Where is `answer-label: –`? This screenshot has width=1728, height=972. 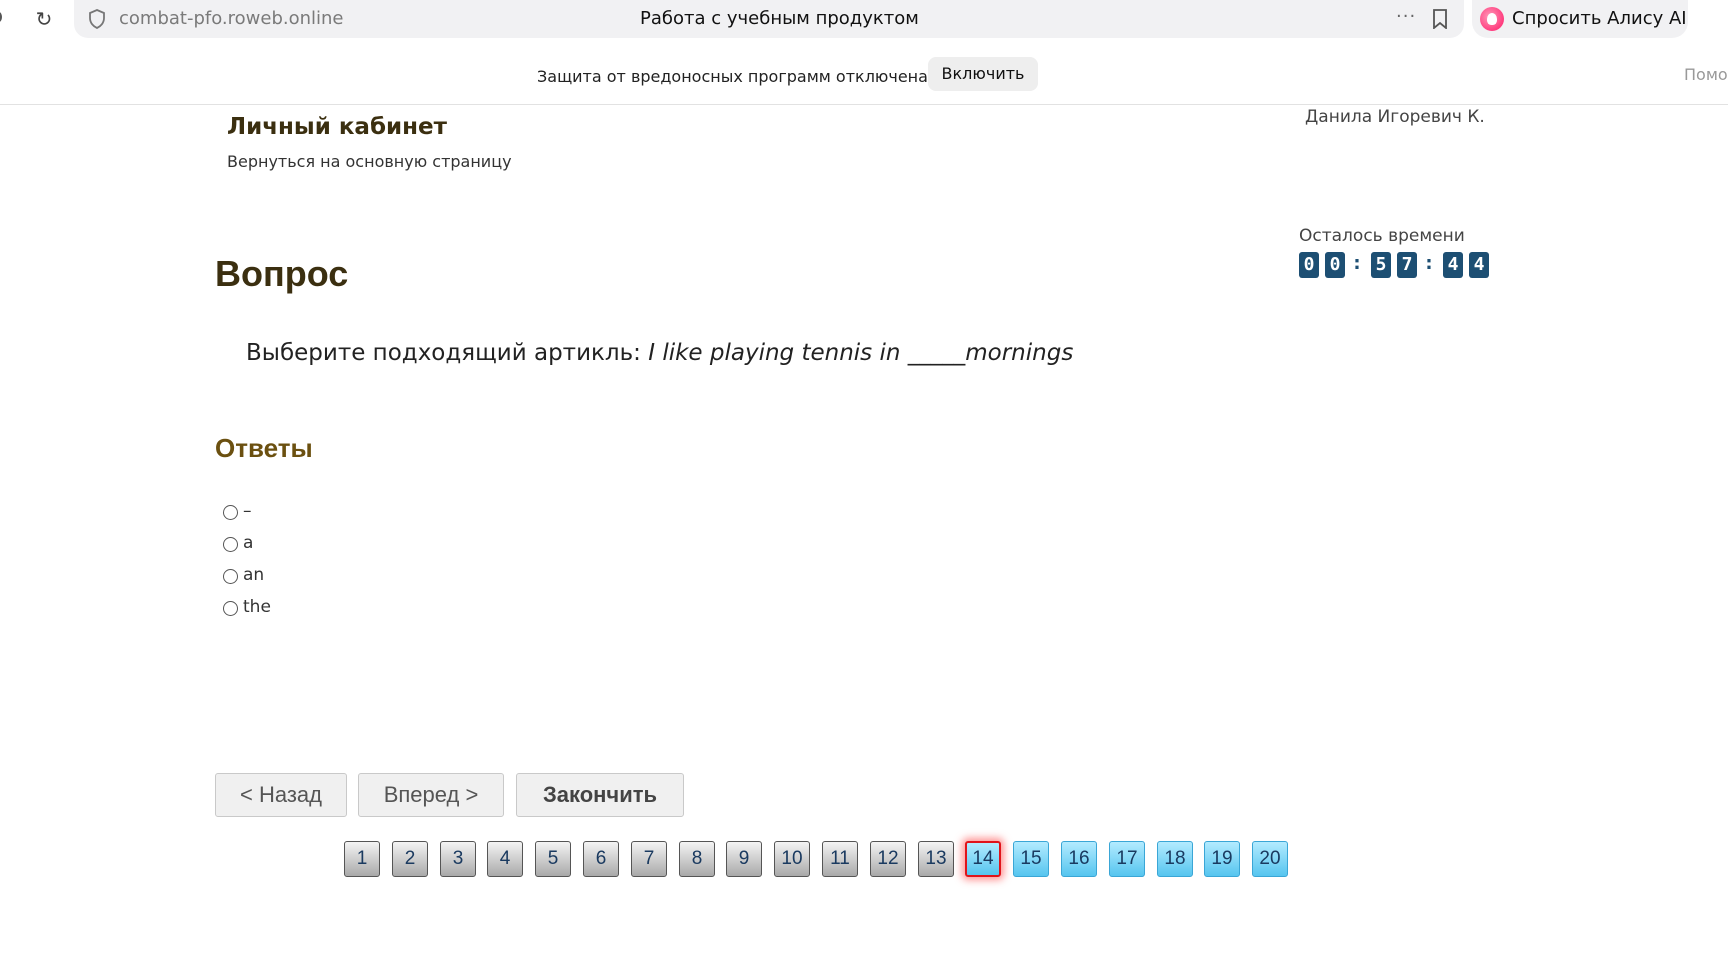 answer-label: – is located at coordinates (247, 511).